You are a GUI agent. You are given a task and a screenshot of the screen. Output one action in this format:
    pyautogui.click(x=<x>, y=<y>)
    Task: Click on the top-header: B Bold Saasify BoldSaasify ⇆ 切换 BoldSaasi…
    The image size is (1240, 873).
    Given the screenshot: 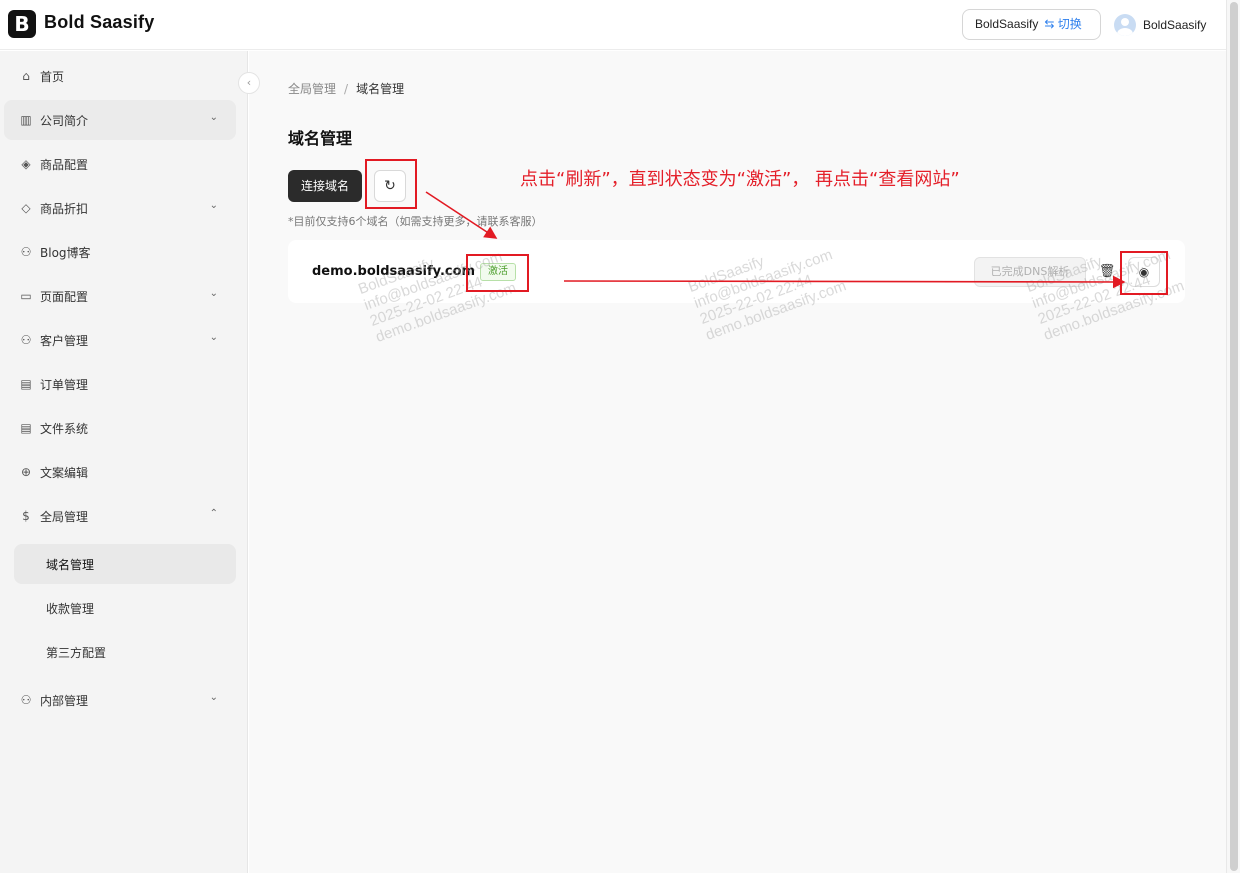 What is the action you would take?
    pyautogui.click(x=613, y=25)
    